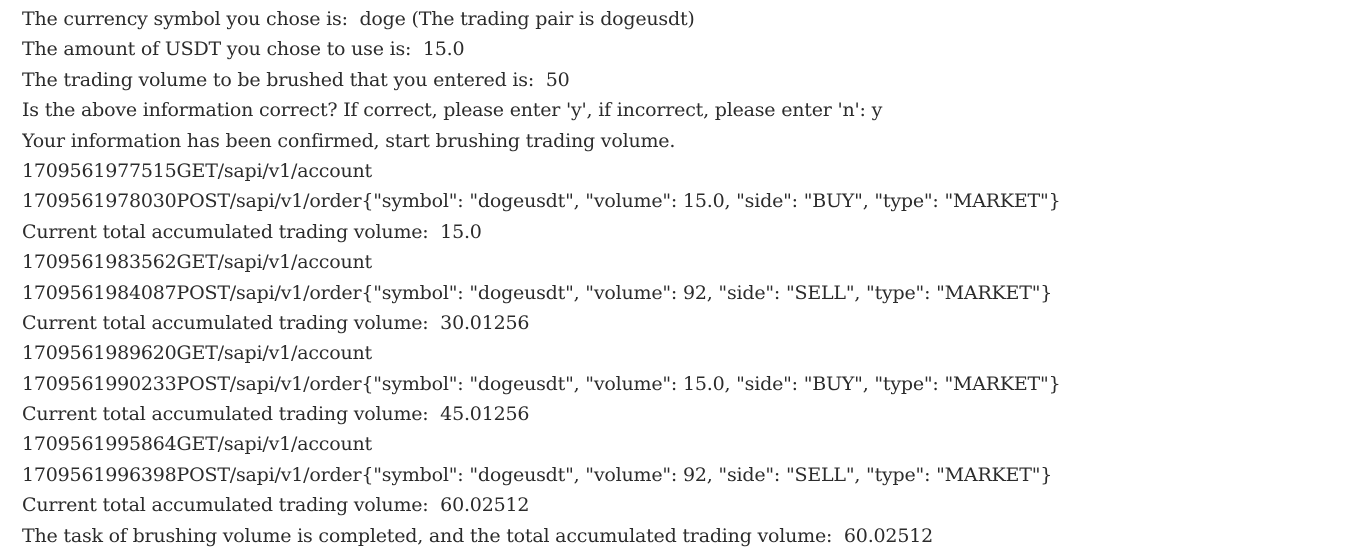  Describe the element at coordinates (197, 353) in the screenshot. I see `console-line: 1709561989620GET/sapi/v1/account` at that location.